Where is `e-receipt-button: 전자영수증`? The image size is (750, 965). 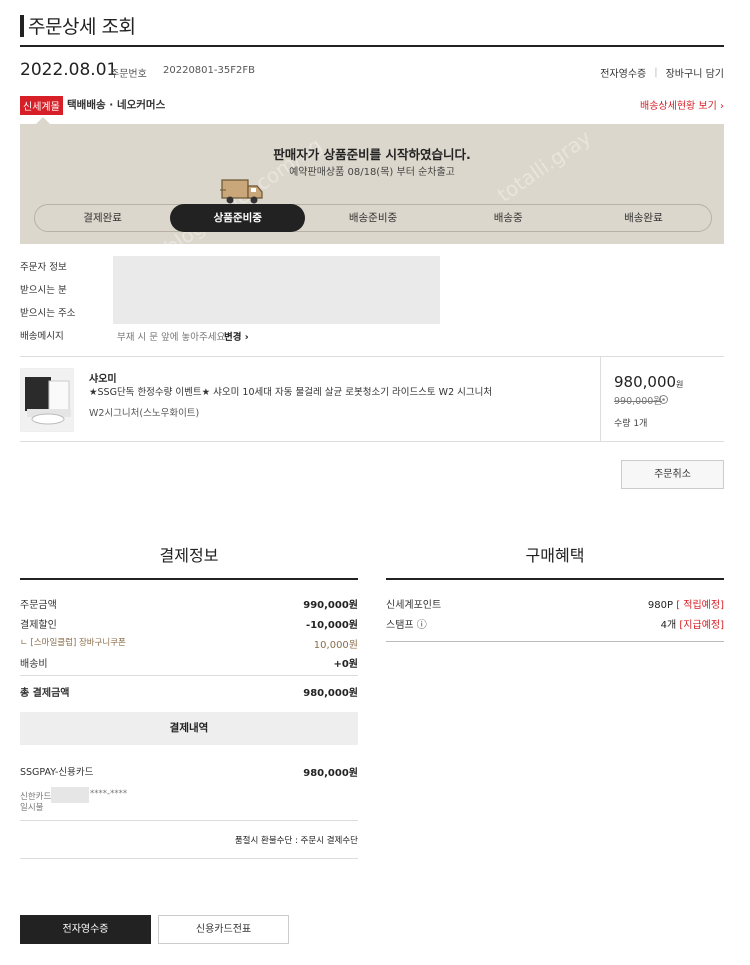 e-receipt-button: 전자영수증 is located at coordinates (85, 929).